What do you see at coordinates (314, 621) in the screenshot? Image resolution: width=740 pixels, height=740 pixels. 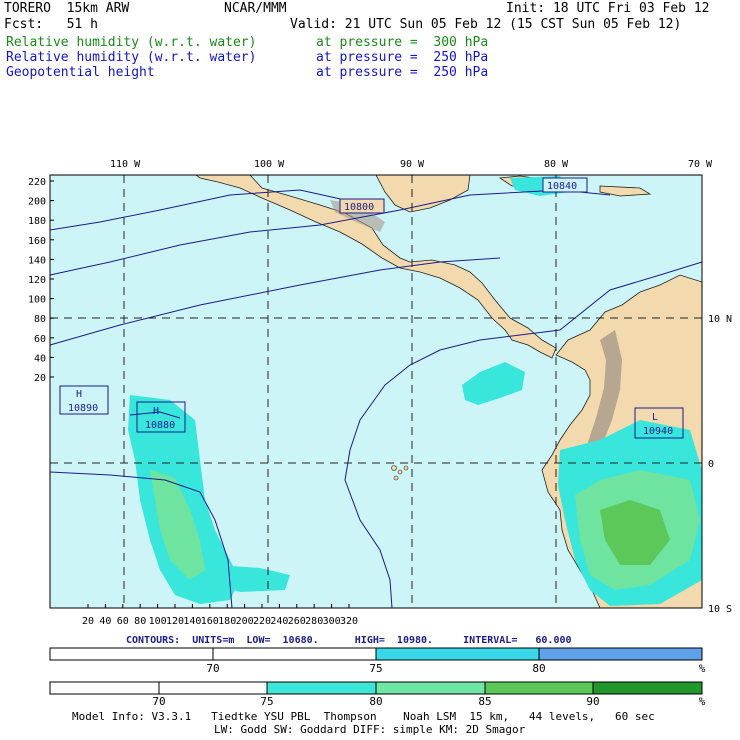 I see `x-tick-label: 280` at bounding box center [314, 621].